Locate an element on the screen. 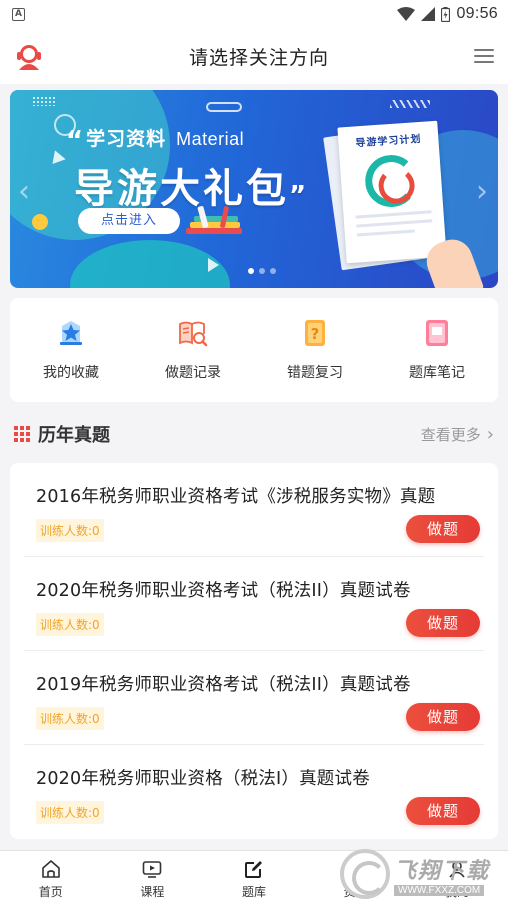  plan-paper-illustration: 导游学习计划 is located at coordinates (392, 192).